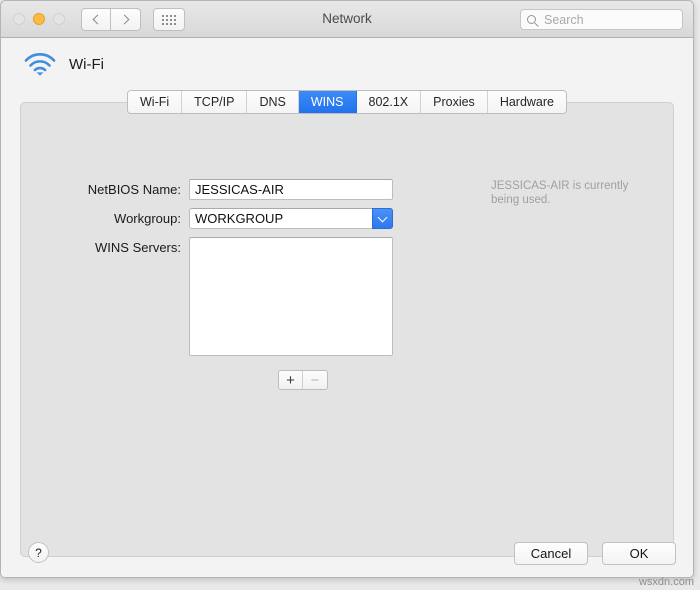 This screenshot has width=700, height=590. Describe the element at coordinates (86, 64) in the screenshot. I see `service-name: Wi-Fi` at that location.